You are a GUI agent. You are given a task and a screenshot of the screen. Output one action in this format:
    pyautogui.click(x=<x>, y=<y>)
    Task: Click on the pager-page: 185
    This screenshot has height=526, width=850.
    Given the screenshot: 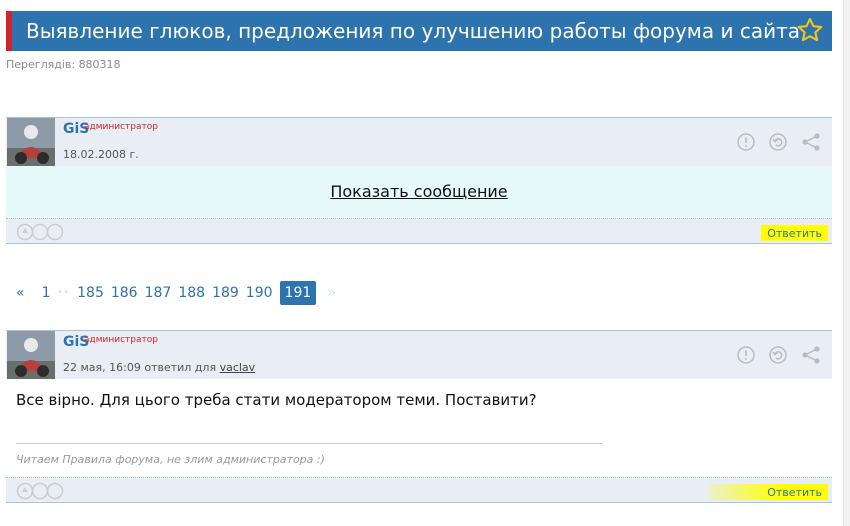 What is the action you would take?
    pyautogui.click(x=90, y=293)
    